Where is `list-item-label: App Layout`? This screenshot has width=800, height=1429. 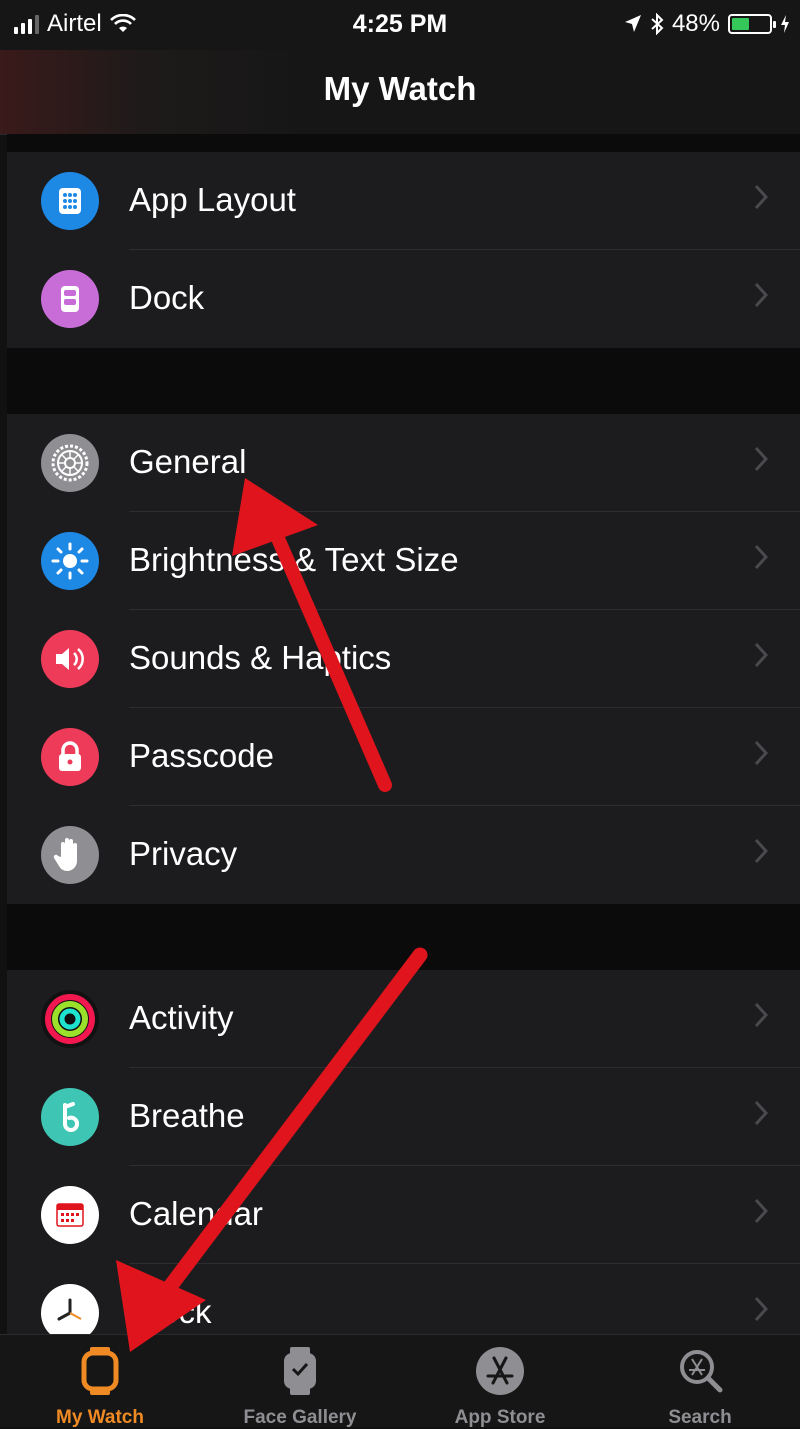 list-item-label: App Layout is located at coordinates (212, 199).